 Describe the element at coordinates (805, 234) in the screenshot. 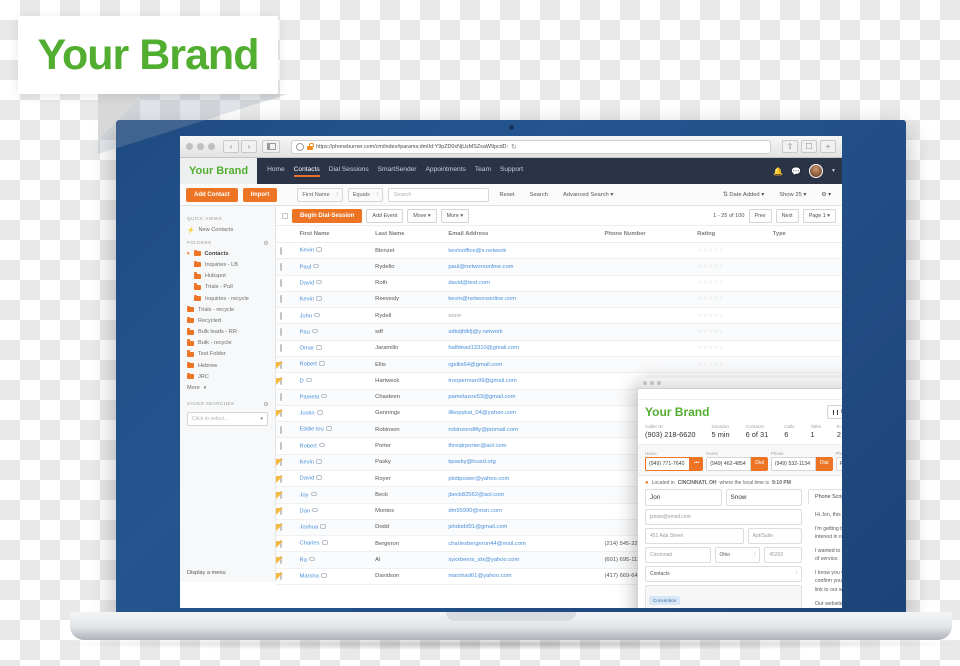

I see `th-type: Type` at that location.